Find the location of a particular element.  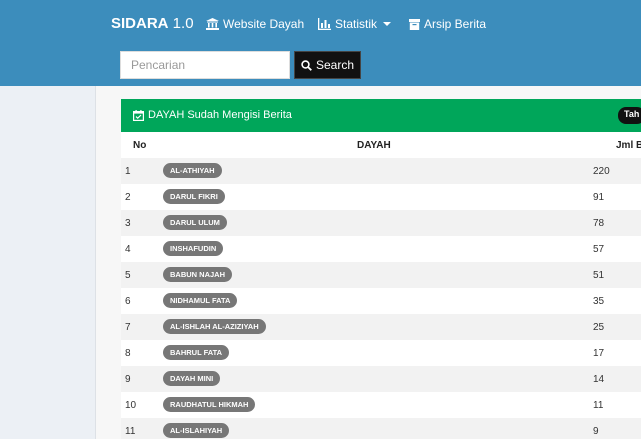

news-count: 25 is located at coordinates (599, 327).